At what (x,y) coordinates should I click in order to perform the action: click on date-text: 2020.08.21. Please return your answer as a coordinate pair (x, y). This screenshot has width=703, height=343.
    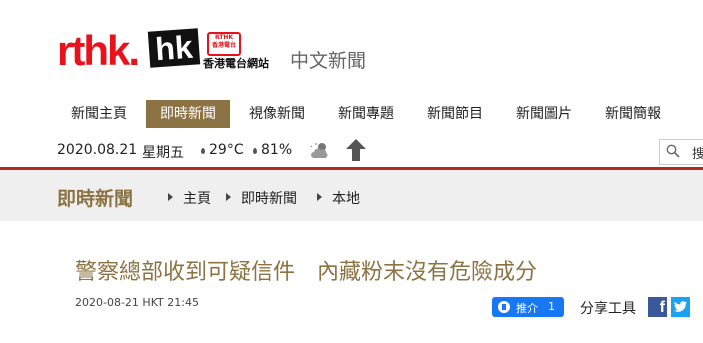
    Looking at the image, I should click on (97, 150).